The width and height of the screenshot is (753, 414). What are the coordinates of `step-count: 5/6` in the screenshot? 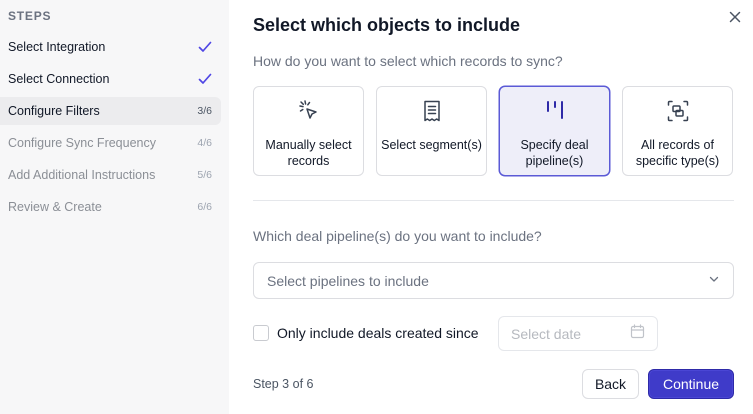 It's located at (204, 175).